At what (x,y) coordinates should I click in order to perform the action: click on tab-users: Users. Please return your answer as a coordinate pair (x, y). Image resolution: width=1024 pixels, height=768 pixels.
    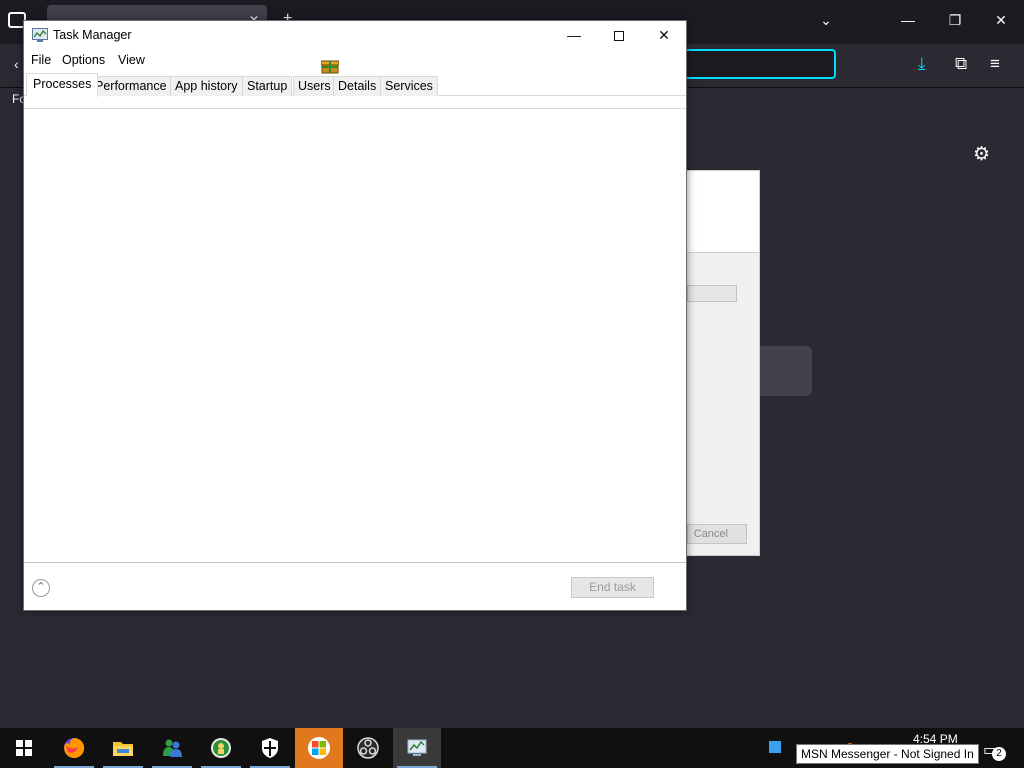
    Looking at the image, I should click on (314, 86).